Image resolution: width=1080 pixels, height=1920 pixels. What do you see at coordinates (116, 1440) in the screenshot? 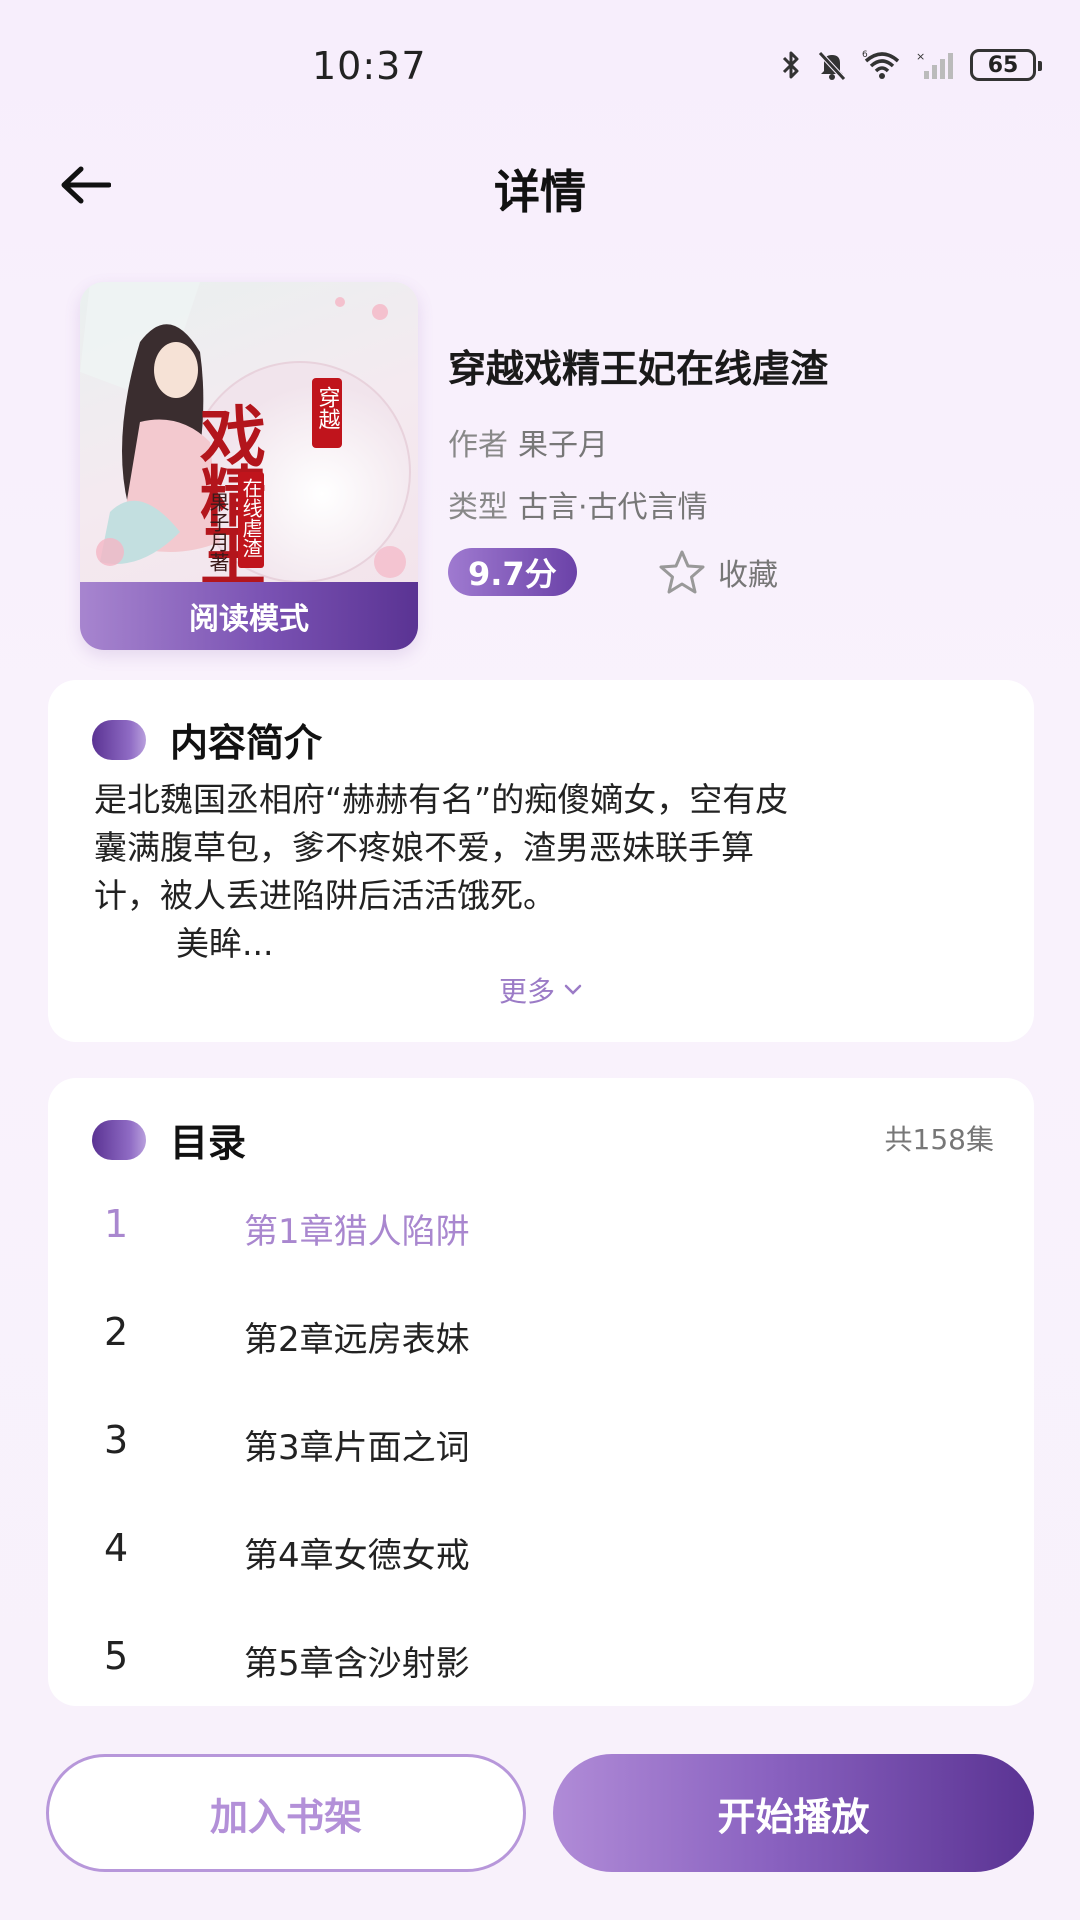
I see `chapter-number: 3` at bounding box center [116, 1440].